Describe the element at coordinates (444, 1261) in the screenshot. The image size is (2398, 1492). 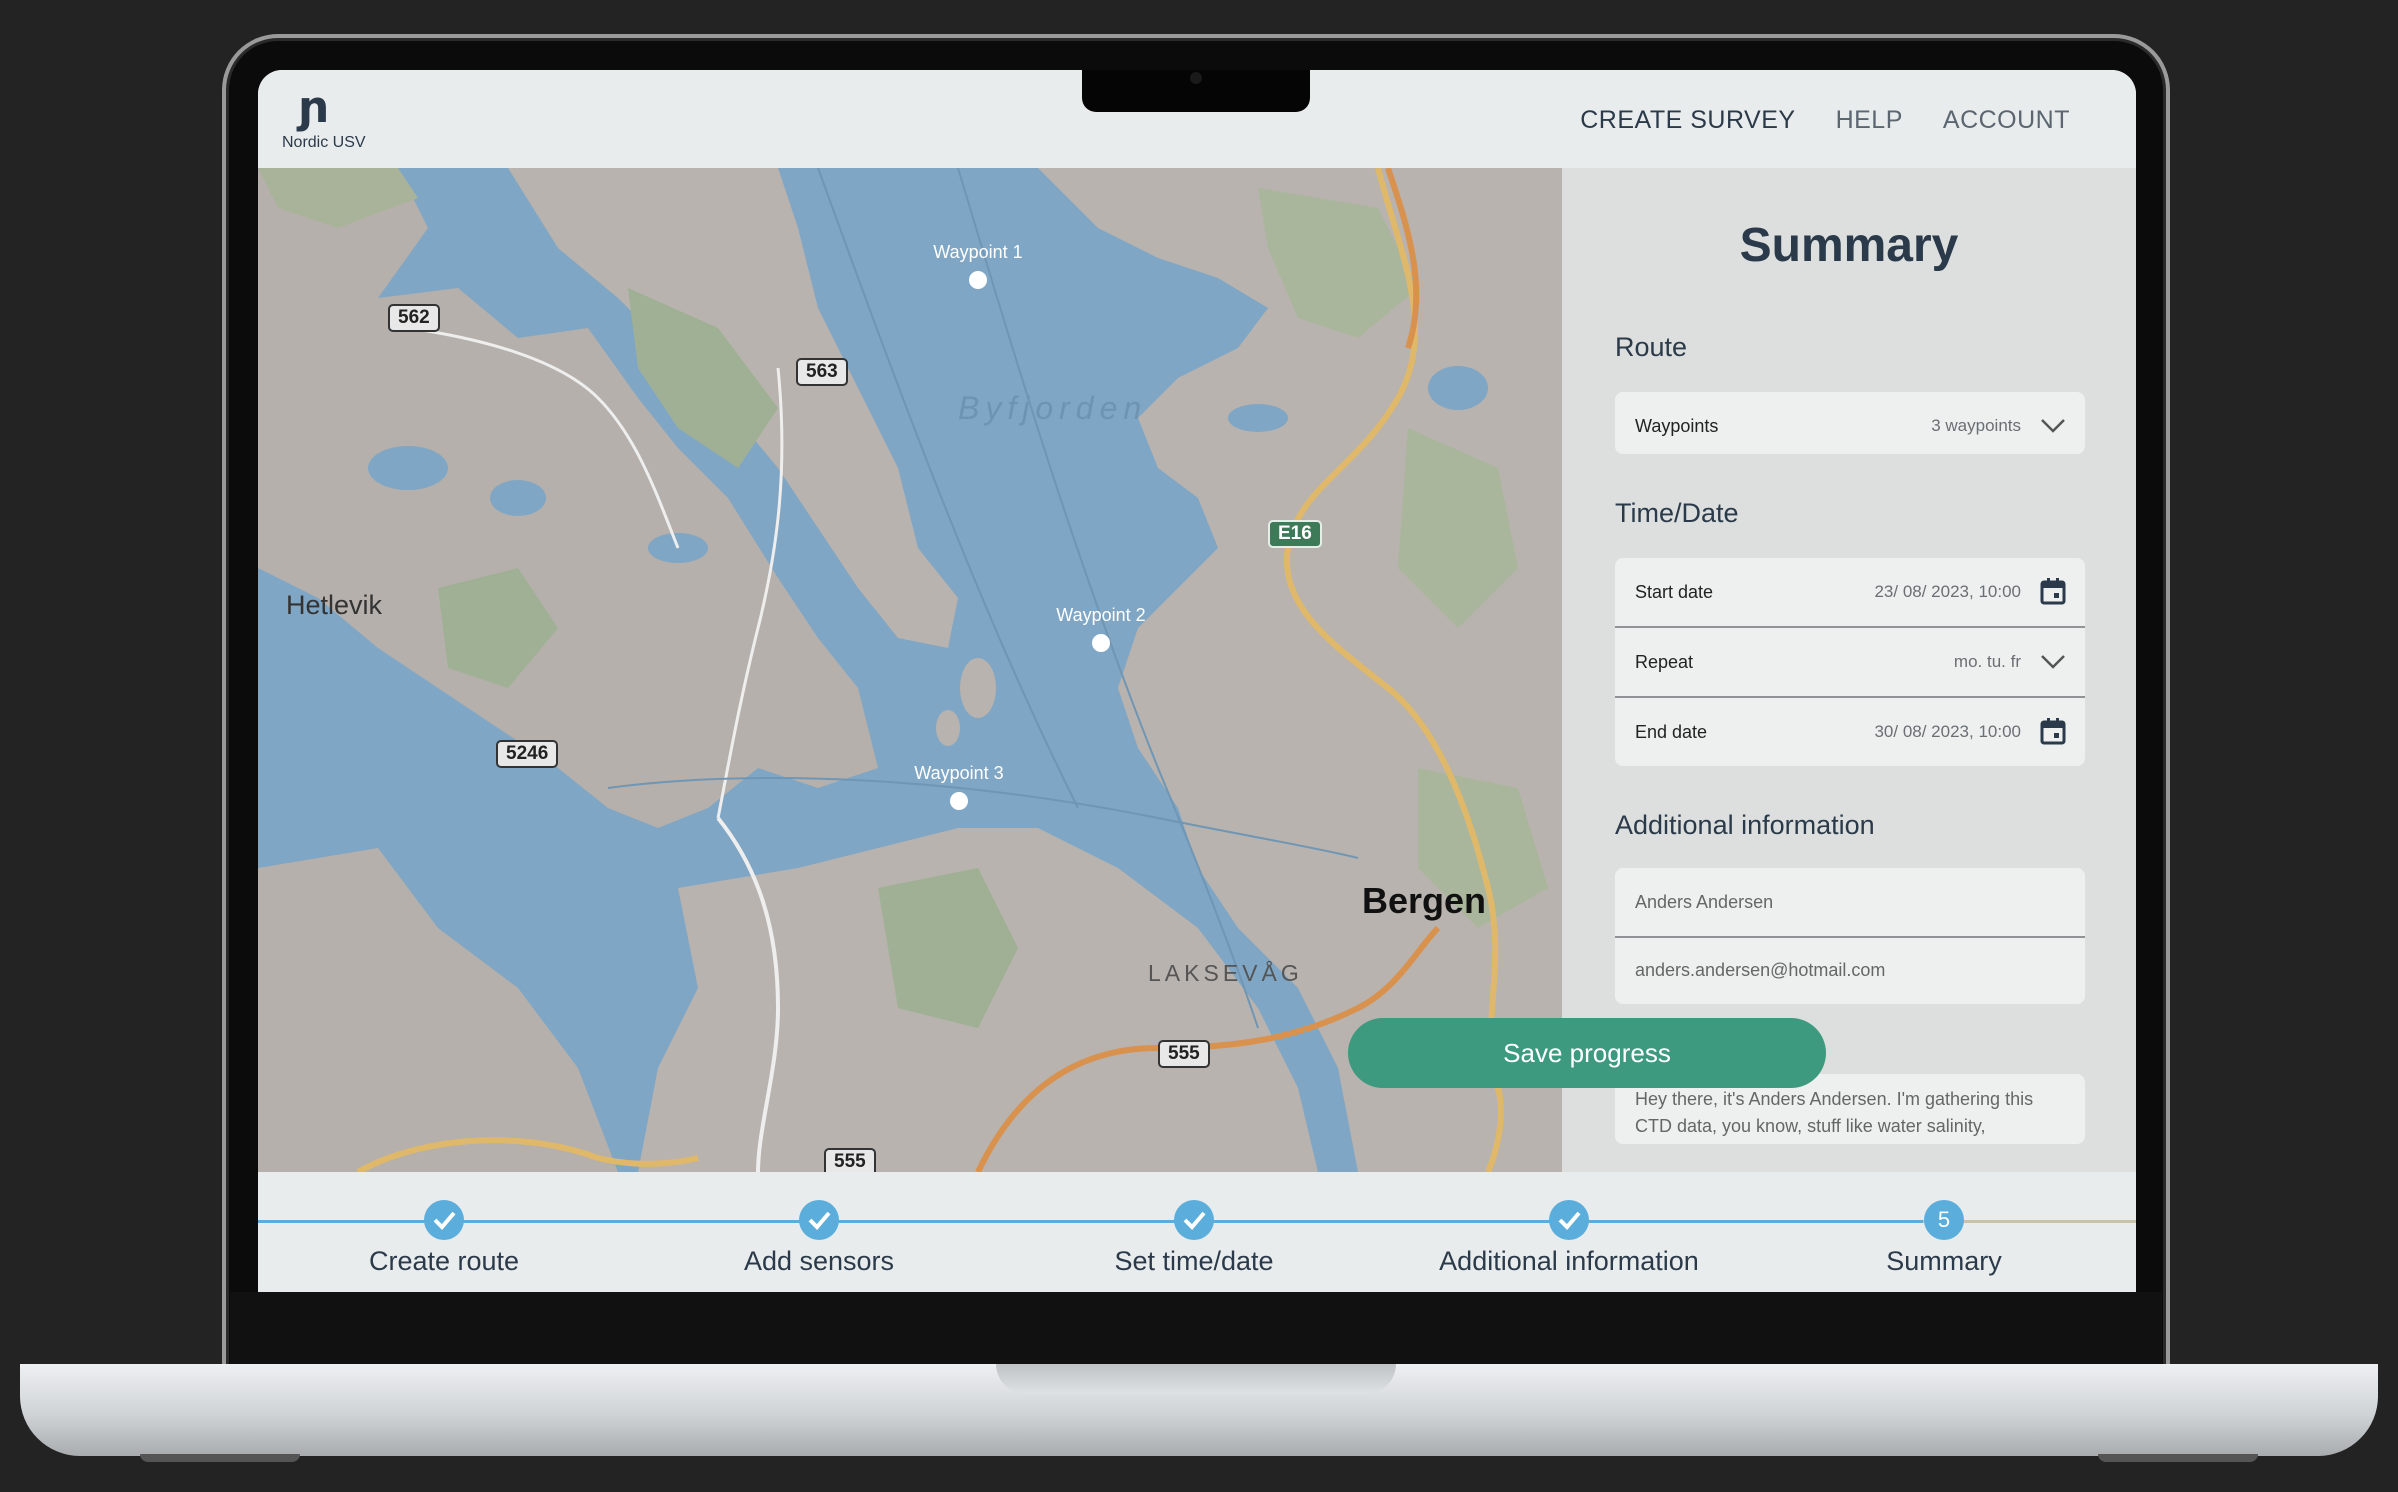
I see `step-label: Create route` at that location.